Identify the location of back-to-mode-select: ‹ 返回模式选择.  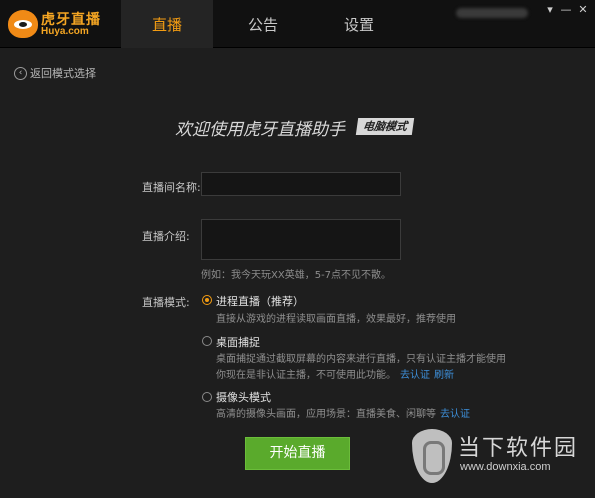
(55, 73).